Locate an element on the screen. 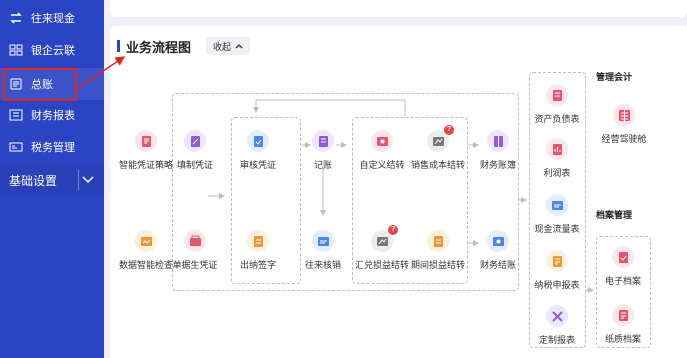  management-title: 管理会计 is located at coordinates (614, 77).